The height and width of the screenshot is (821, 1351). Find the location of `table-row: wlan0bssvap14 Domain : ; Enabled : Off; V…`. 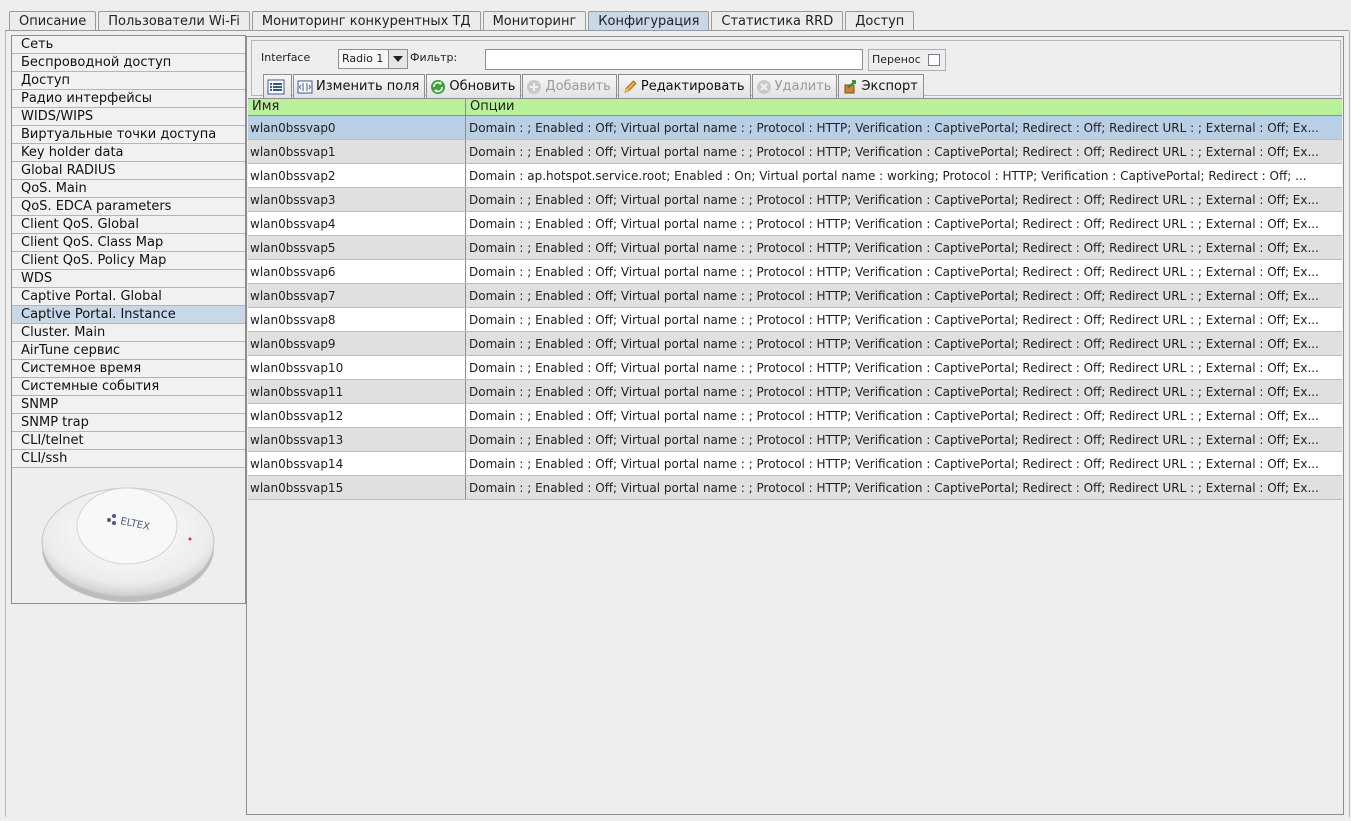

table-row: wlan0bssvap14 Domain : ; Enabled : Off; V… is located at coordinates (795, 464).